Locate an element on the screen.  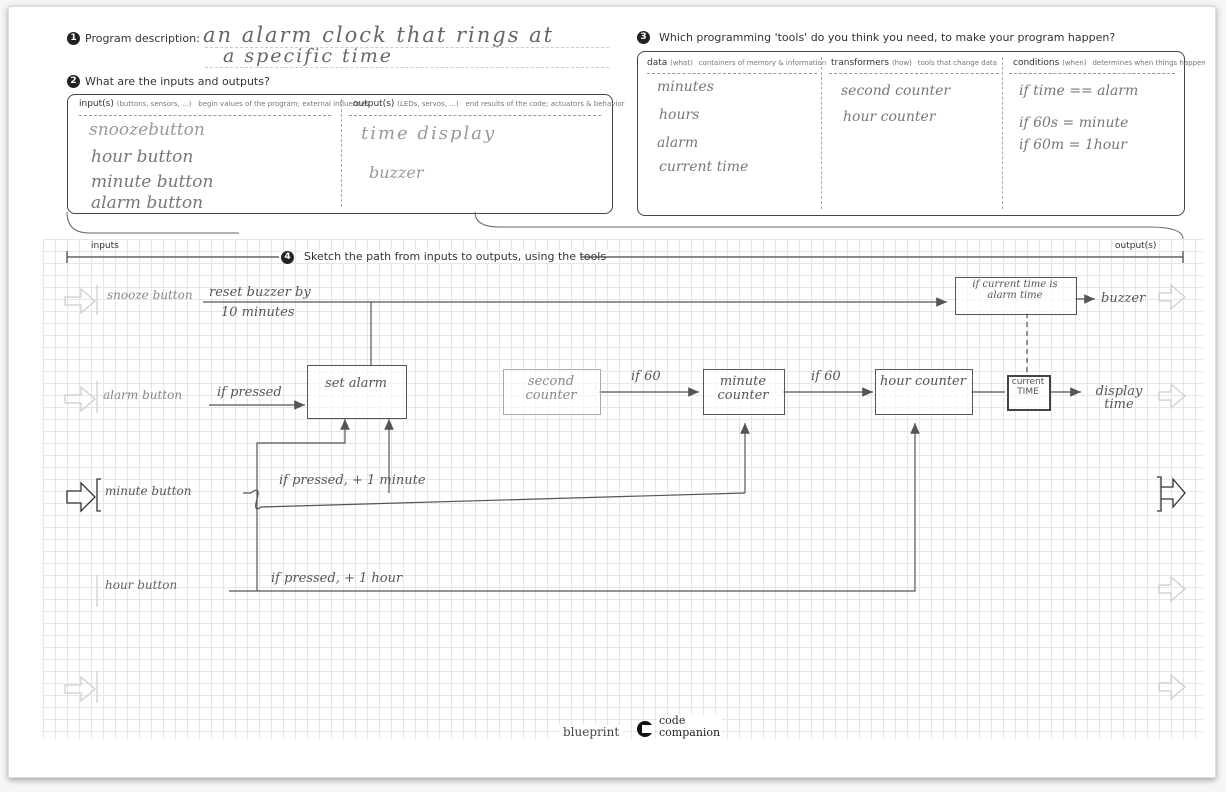
edge-minute-pressed: if pressed, + 1 minute is located at coordinates (352, 480).